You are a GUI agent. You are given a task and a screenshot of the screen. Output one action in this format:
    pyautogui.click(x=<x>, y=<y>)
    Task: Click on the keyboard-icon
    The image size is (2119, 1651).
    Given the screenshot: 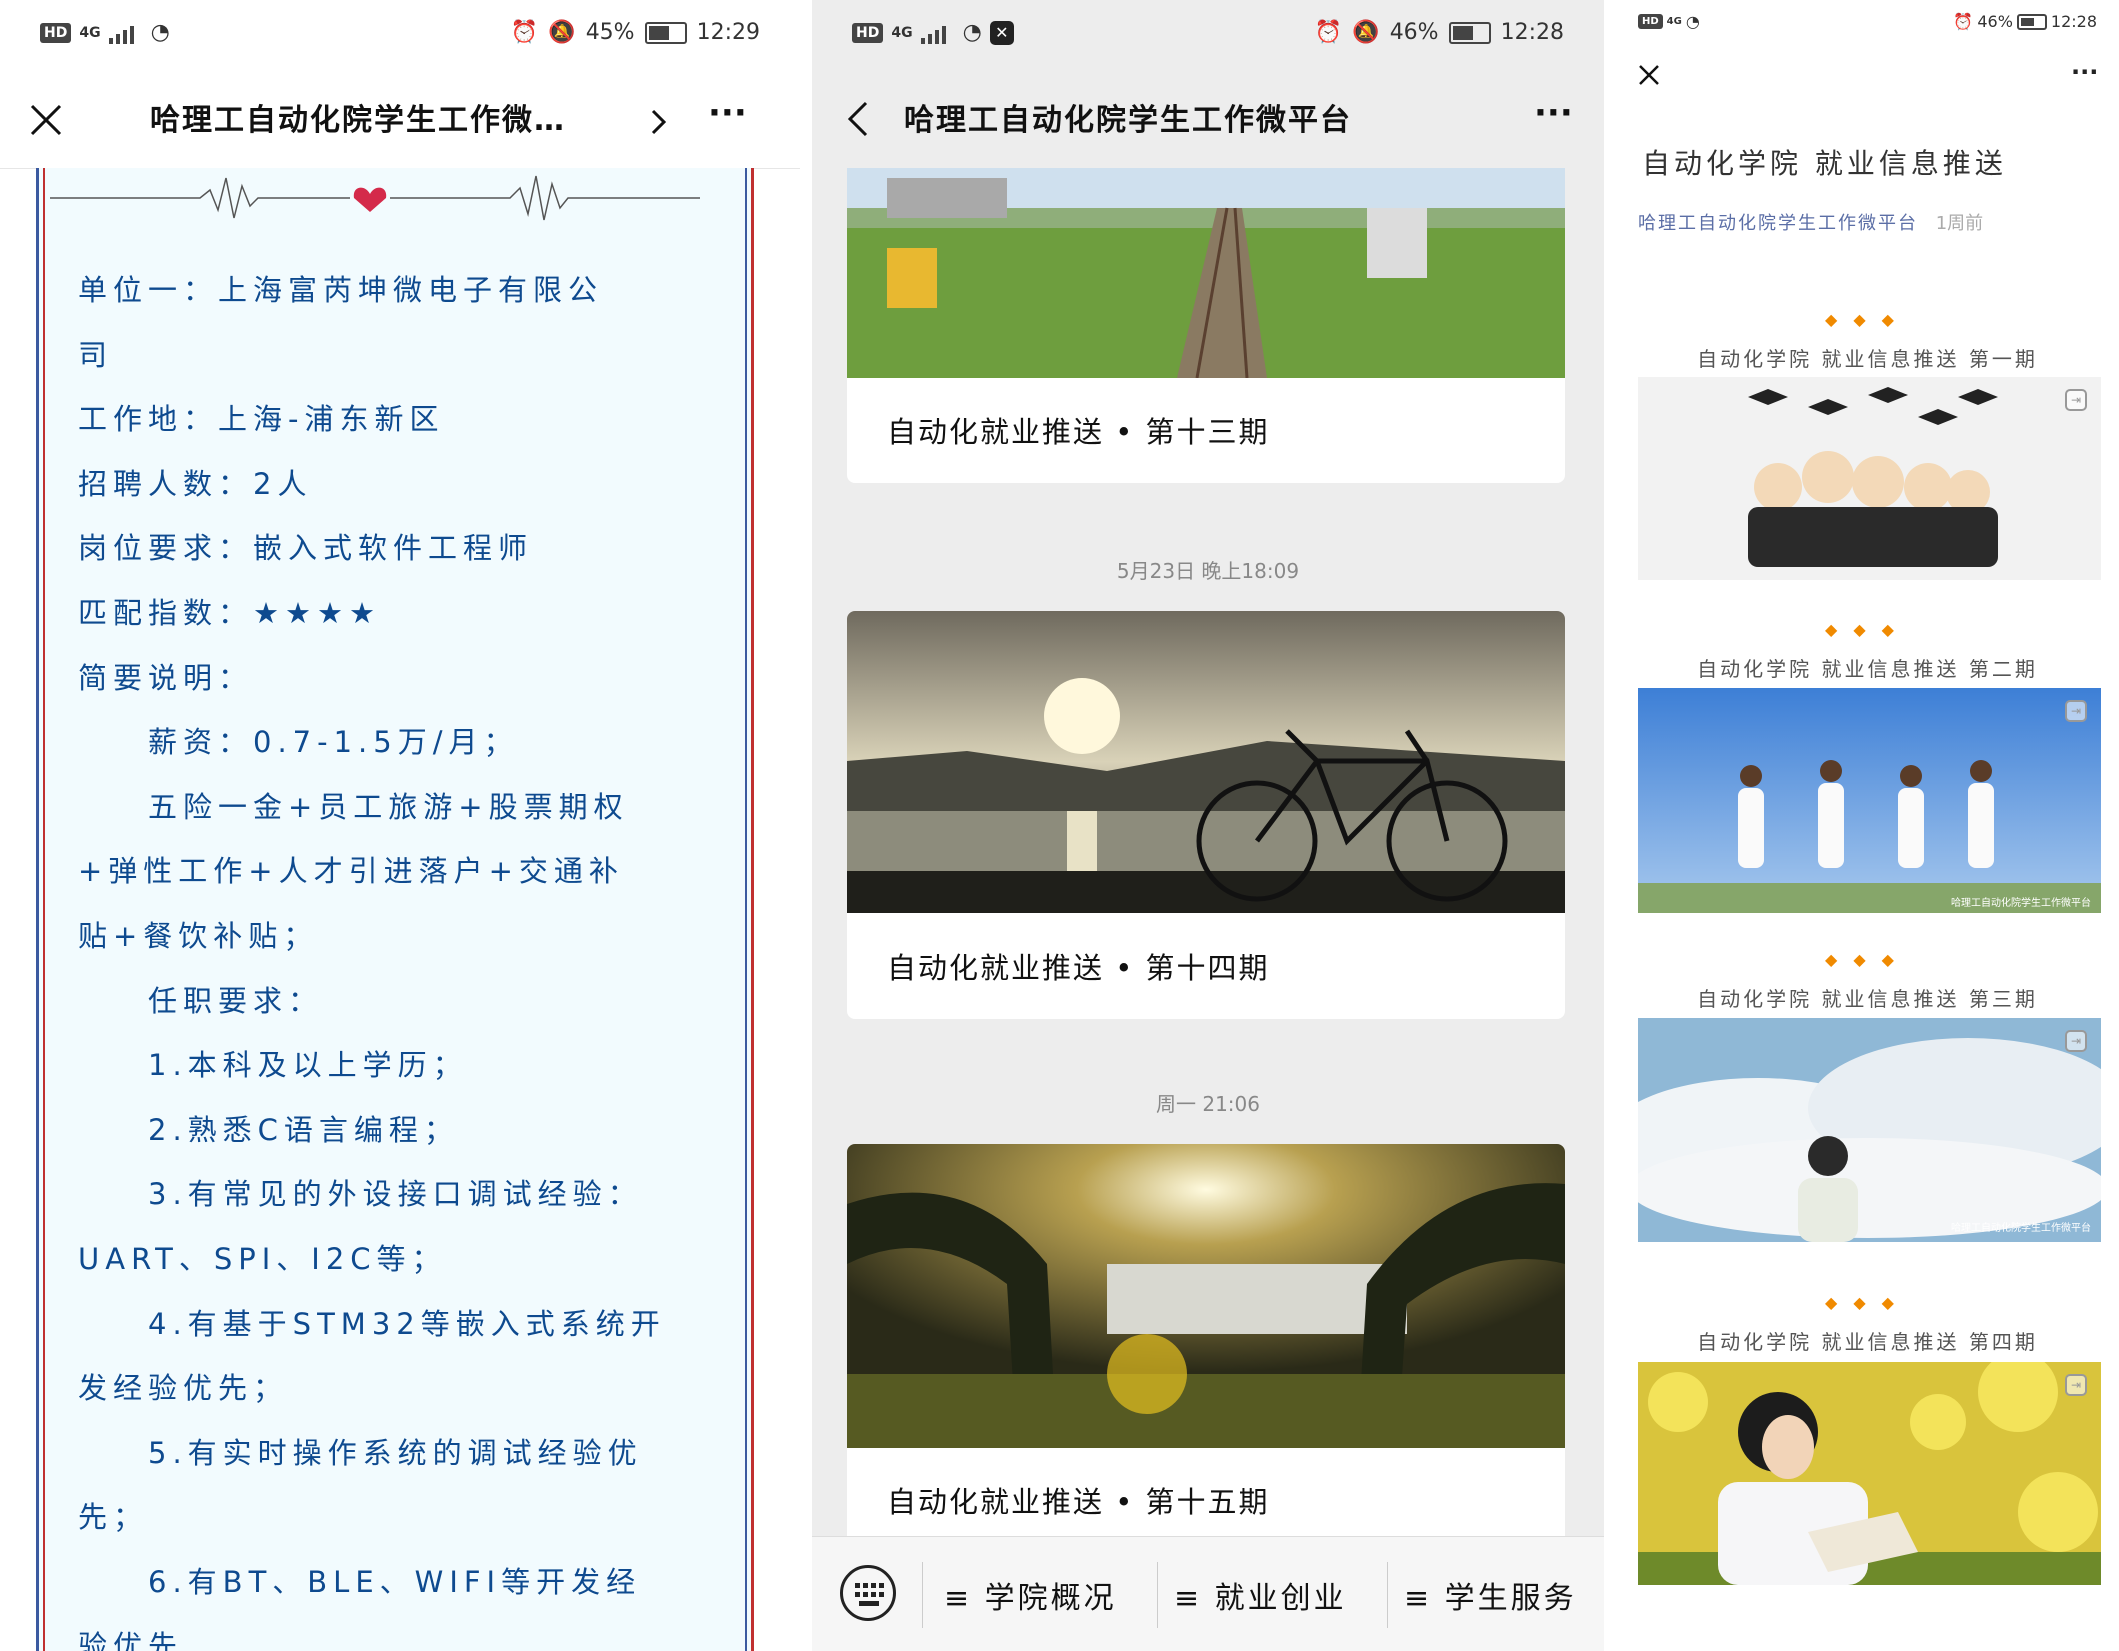 What is the action you would take?
    pyautogui.click(x=868, y=1593)
    